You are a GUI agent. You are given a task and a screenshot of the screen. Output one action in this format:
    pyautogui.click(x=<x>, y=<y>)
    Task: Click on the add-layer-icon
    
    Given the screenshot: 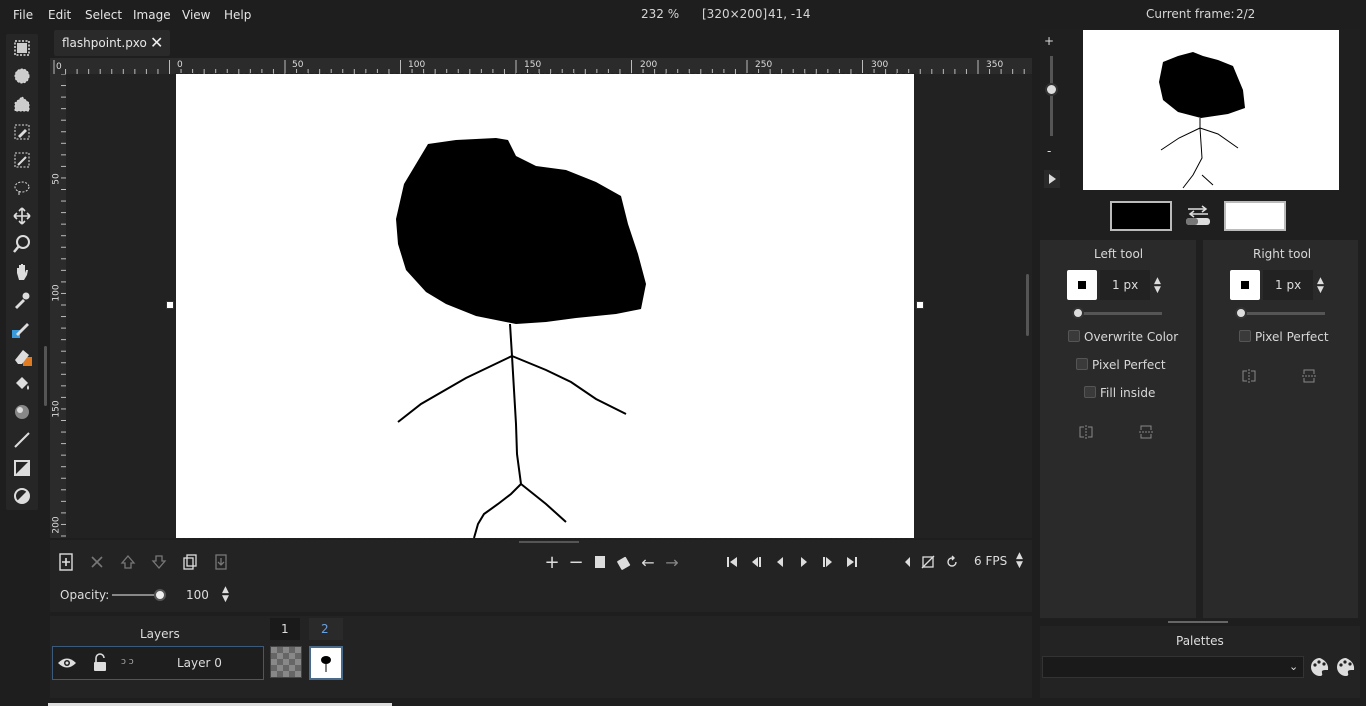 What is the action you would take?
    pyautogui.click(x=66, y=562)
    